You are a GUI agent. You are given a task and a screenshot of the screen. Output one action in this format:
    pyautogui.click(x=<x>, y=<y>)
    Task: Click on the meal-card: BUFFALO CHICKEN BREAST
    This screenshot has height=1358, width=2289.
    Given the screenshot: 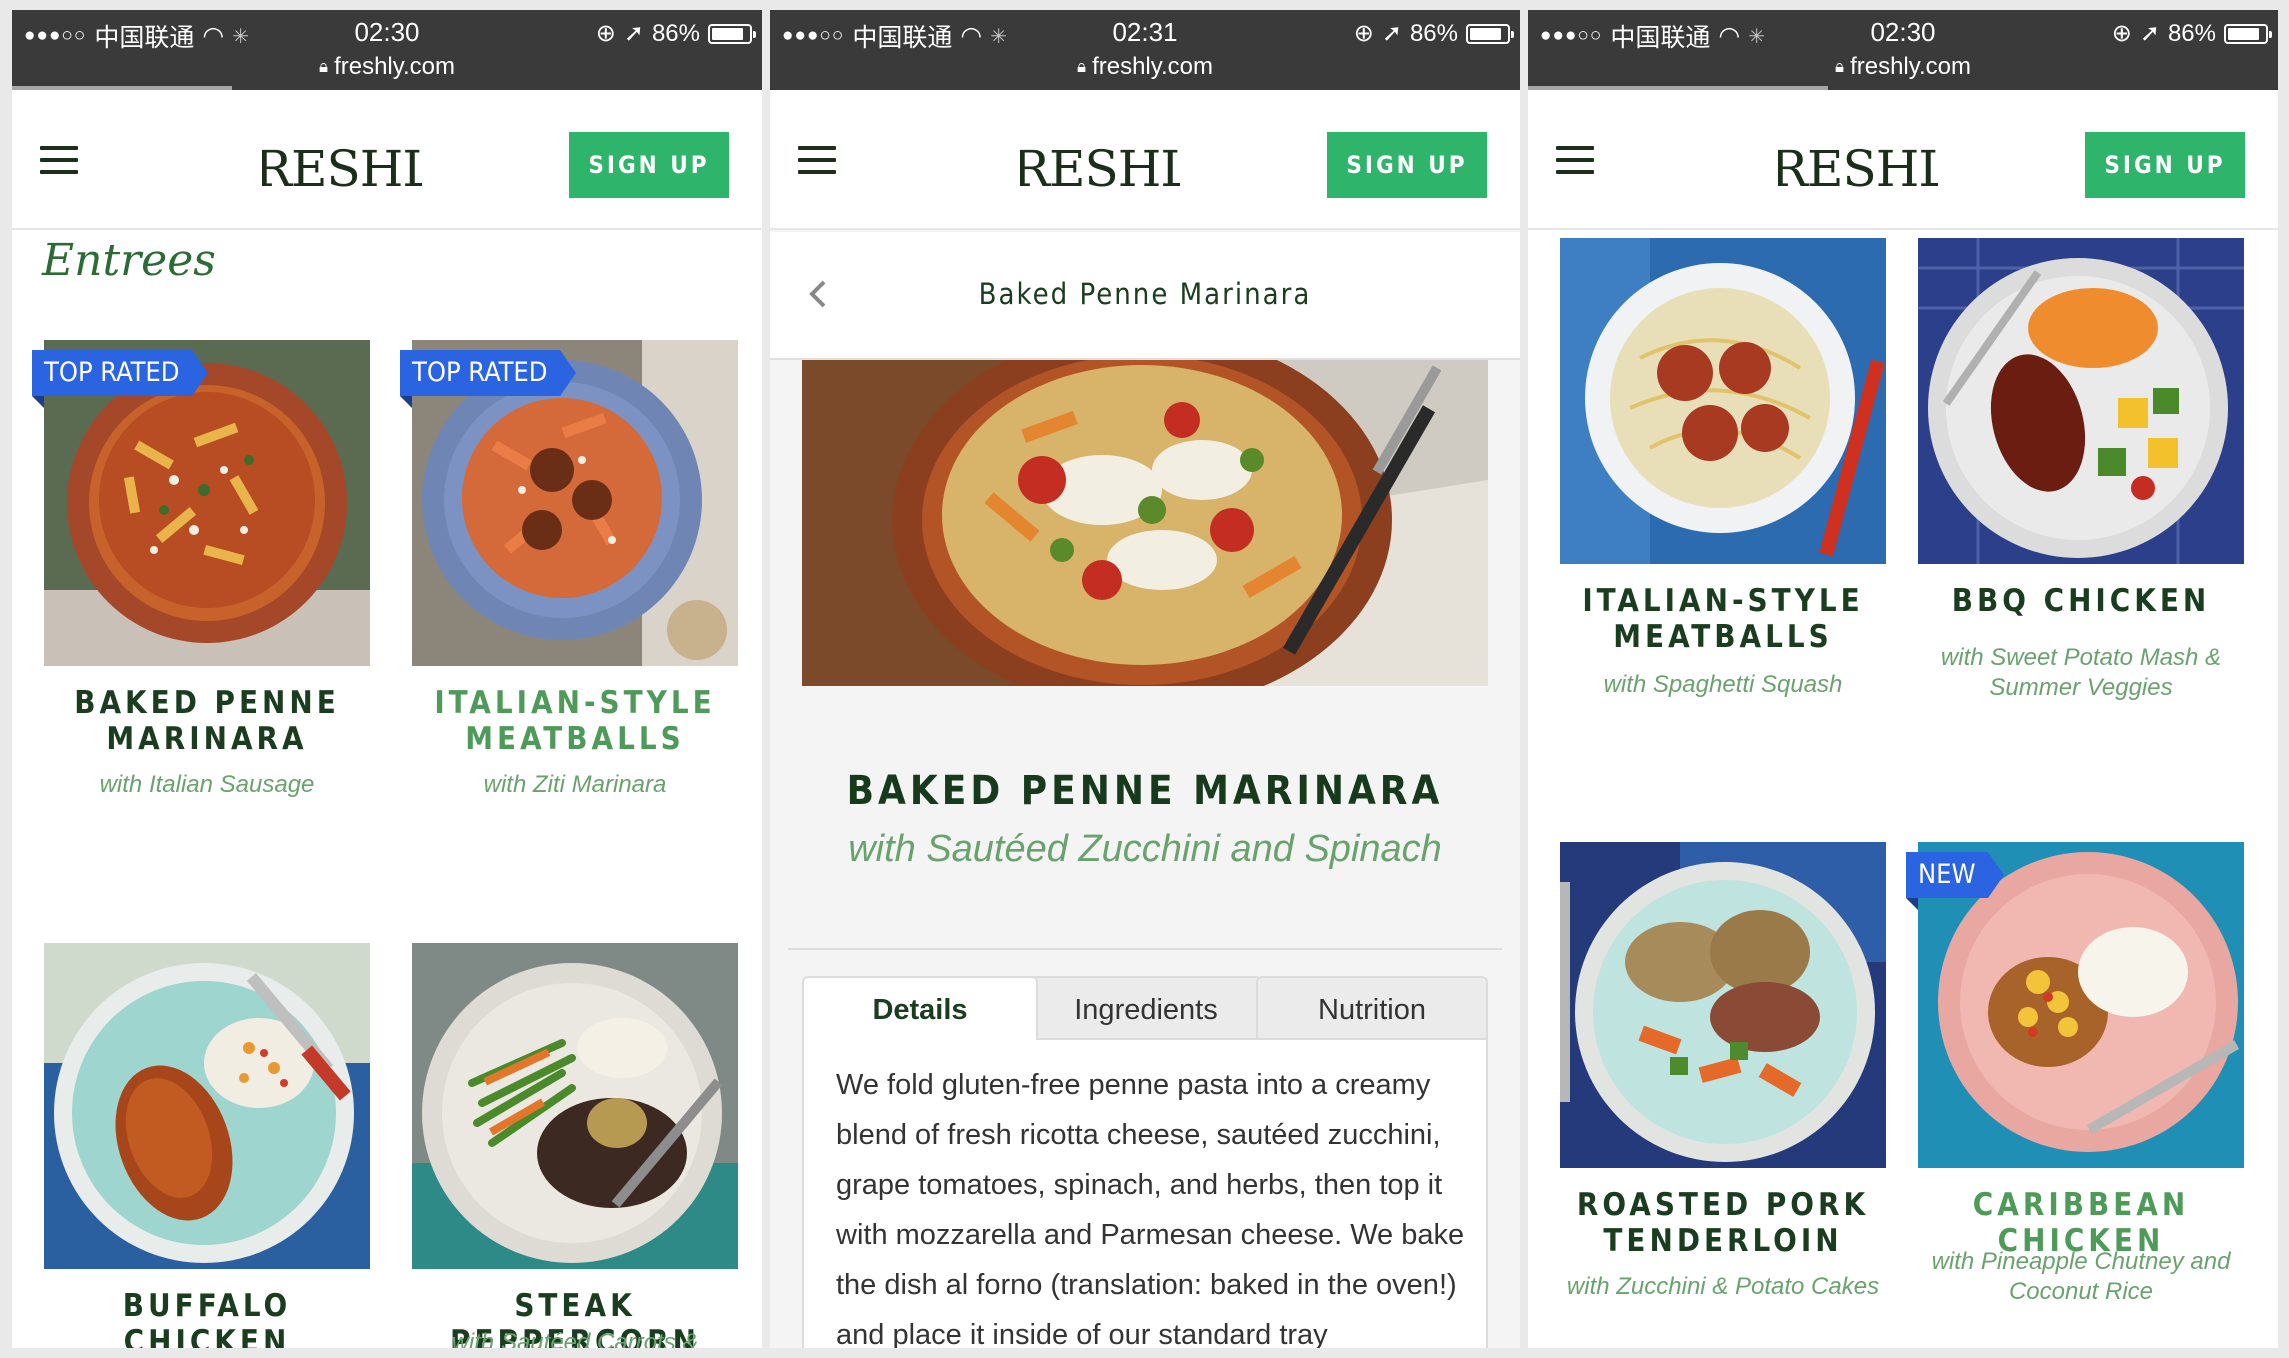 What is the action you would take?
    pyautogui.click(x=207, y=1145)
    